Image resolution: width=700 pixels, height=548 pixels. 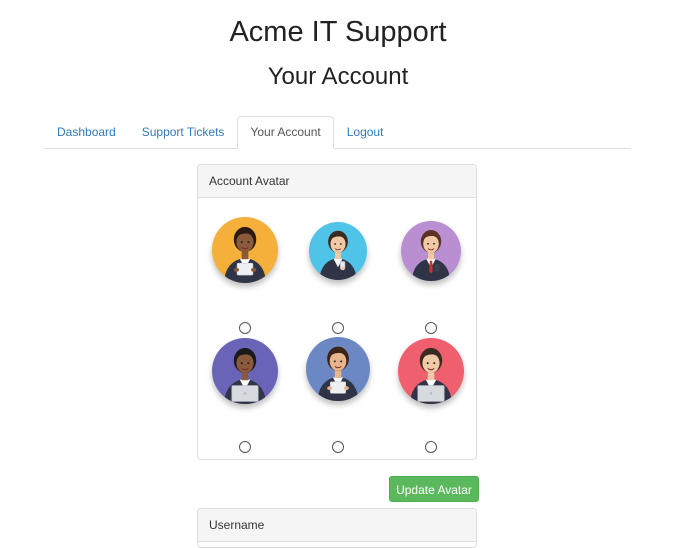 What do you see at coordinates (338, 76) in the screenshot?
I see `page-title: Your Account` at bounding box center [338, 76].